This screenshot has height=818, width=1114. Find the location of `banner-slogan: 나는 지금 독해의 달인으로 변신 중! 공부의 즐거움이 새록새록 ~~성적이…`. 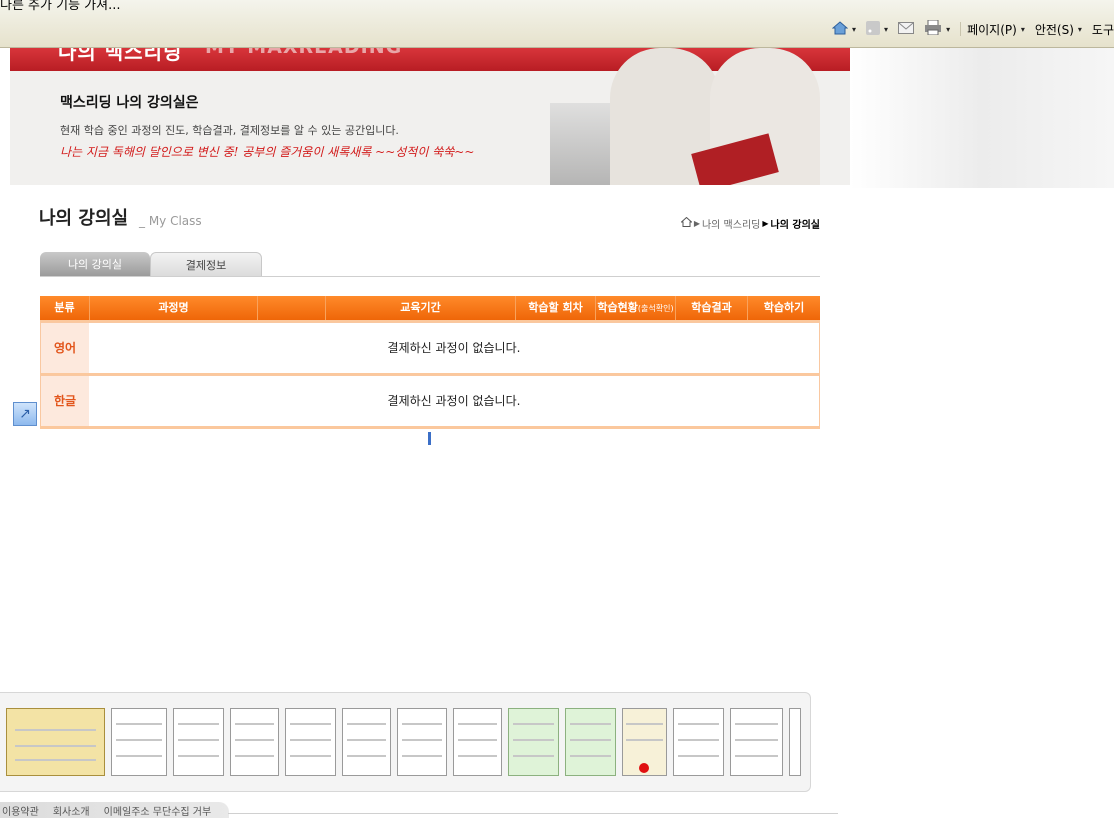

banner-slogan: 나는 지금 독해의 달인으로 변신 중! 공부의 즐거움이 새록새록 ~~성적이… is located at coordinates (267, 152).